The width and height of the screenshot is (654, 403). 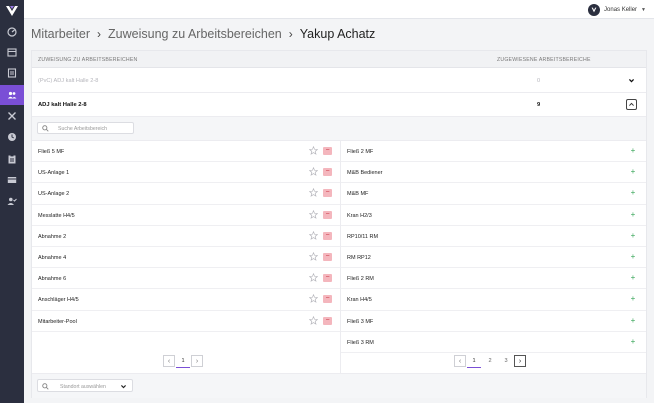 What do you see at coordinates (12, 11) in the screenshot?
I see `logo-icon` at bounding box center [12, 11].